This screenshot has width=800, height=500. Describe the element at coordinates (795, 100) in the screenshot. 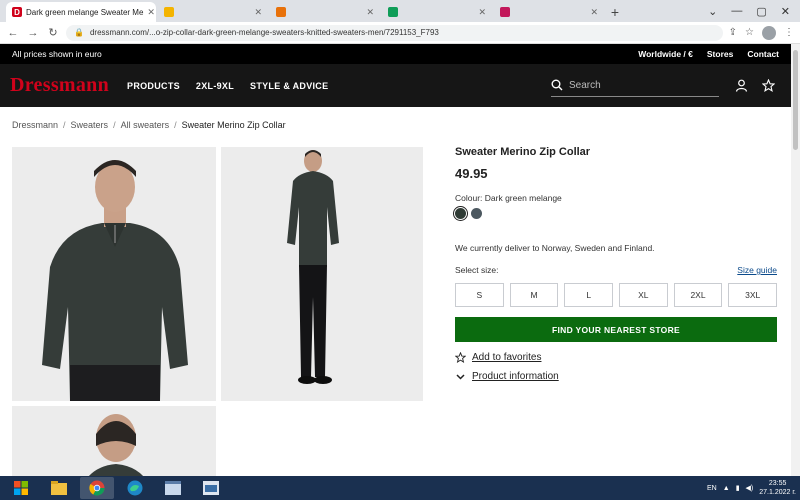

I see `scrollbar-thumb` at that location.